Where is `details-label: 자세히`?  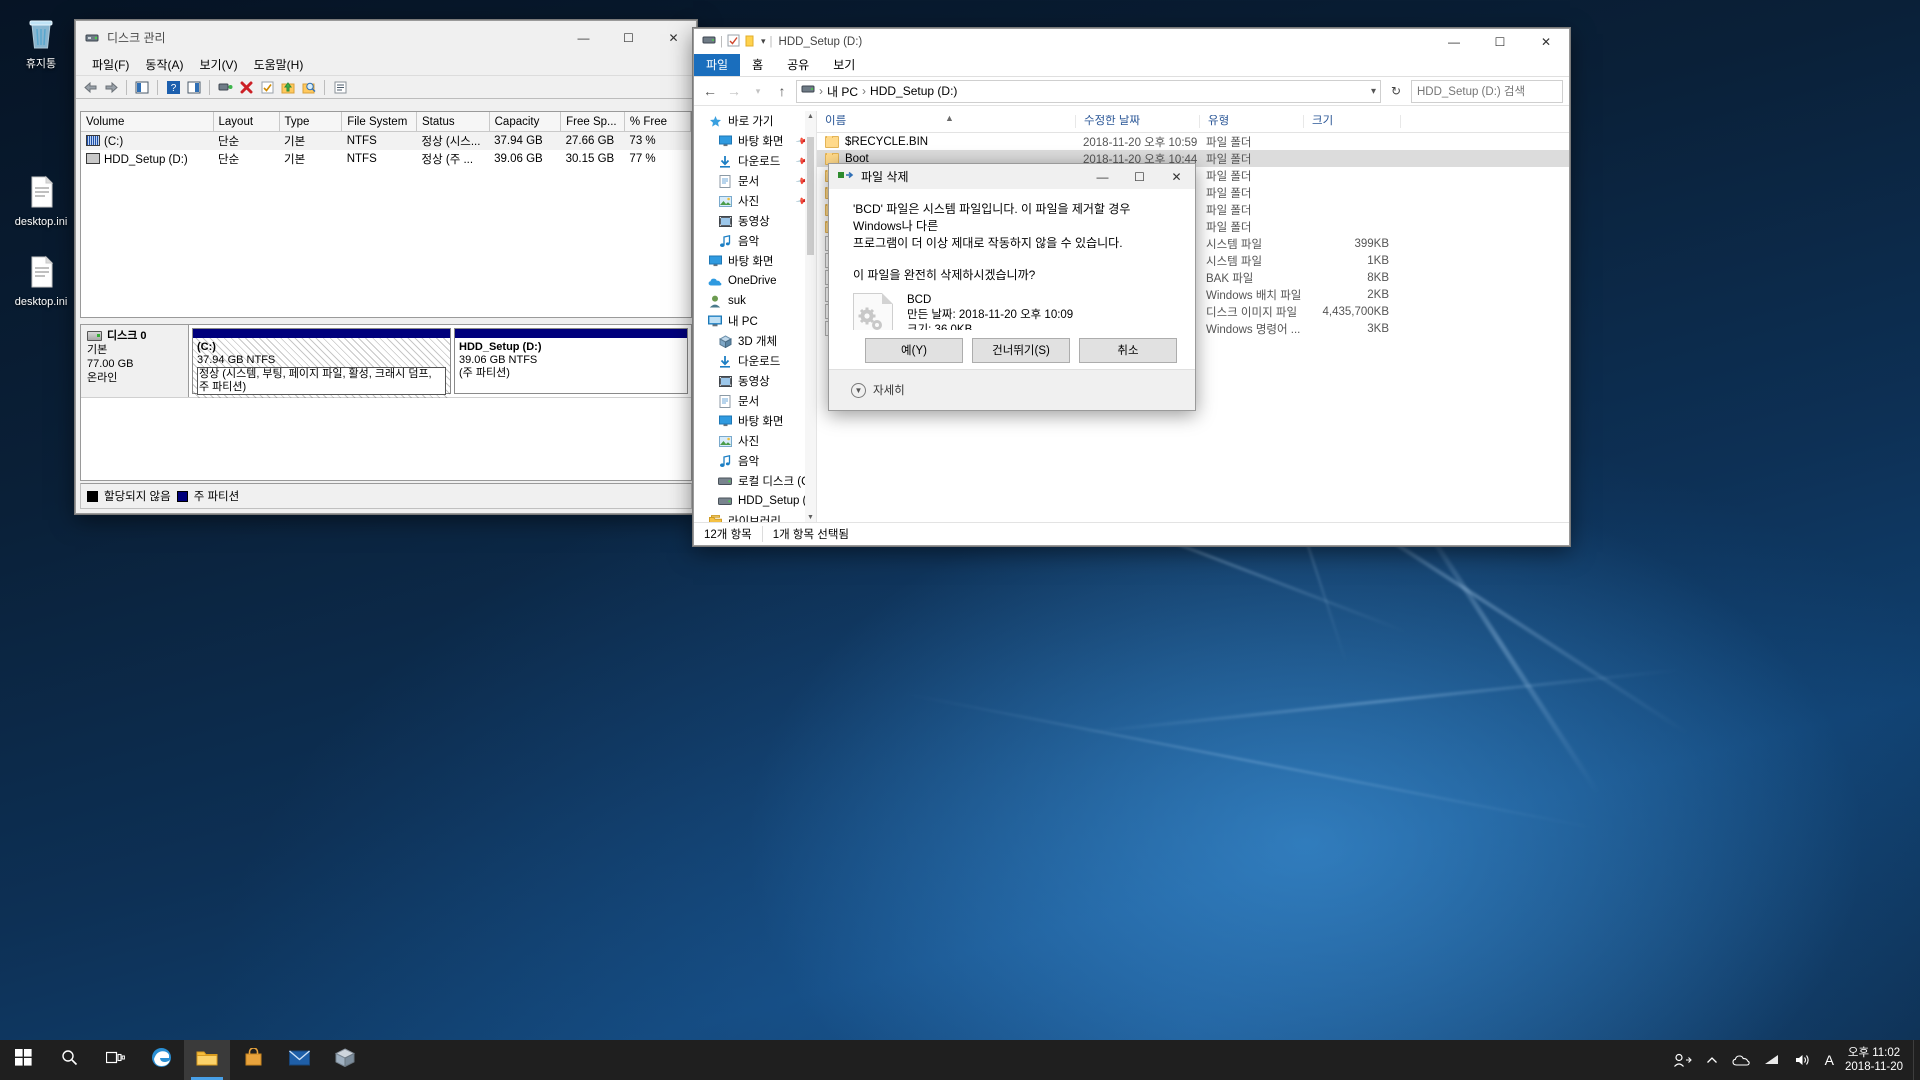
details-label: 자세히 is located at coordinates (889, 390).